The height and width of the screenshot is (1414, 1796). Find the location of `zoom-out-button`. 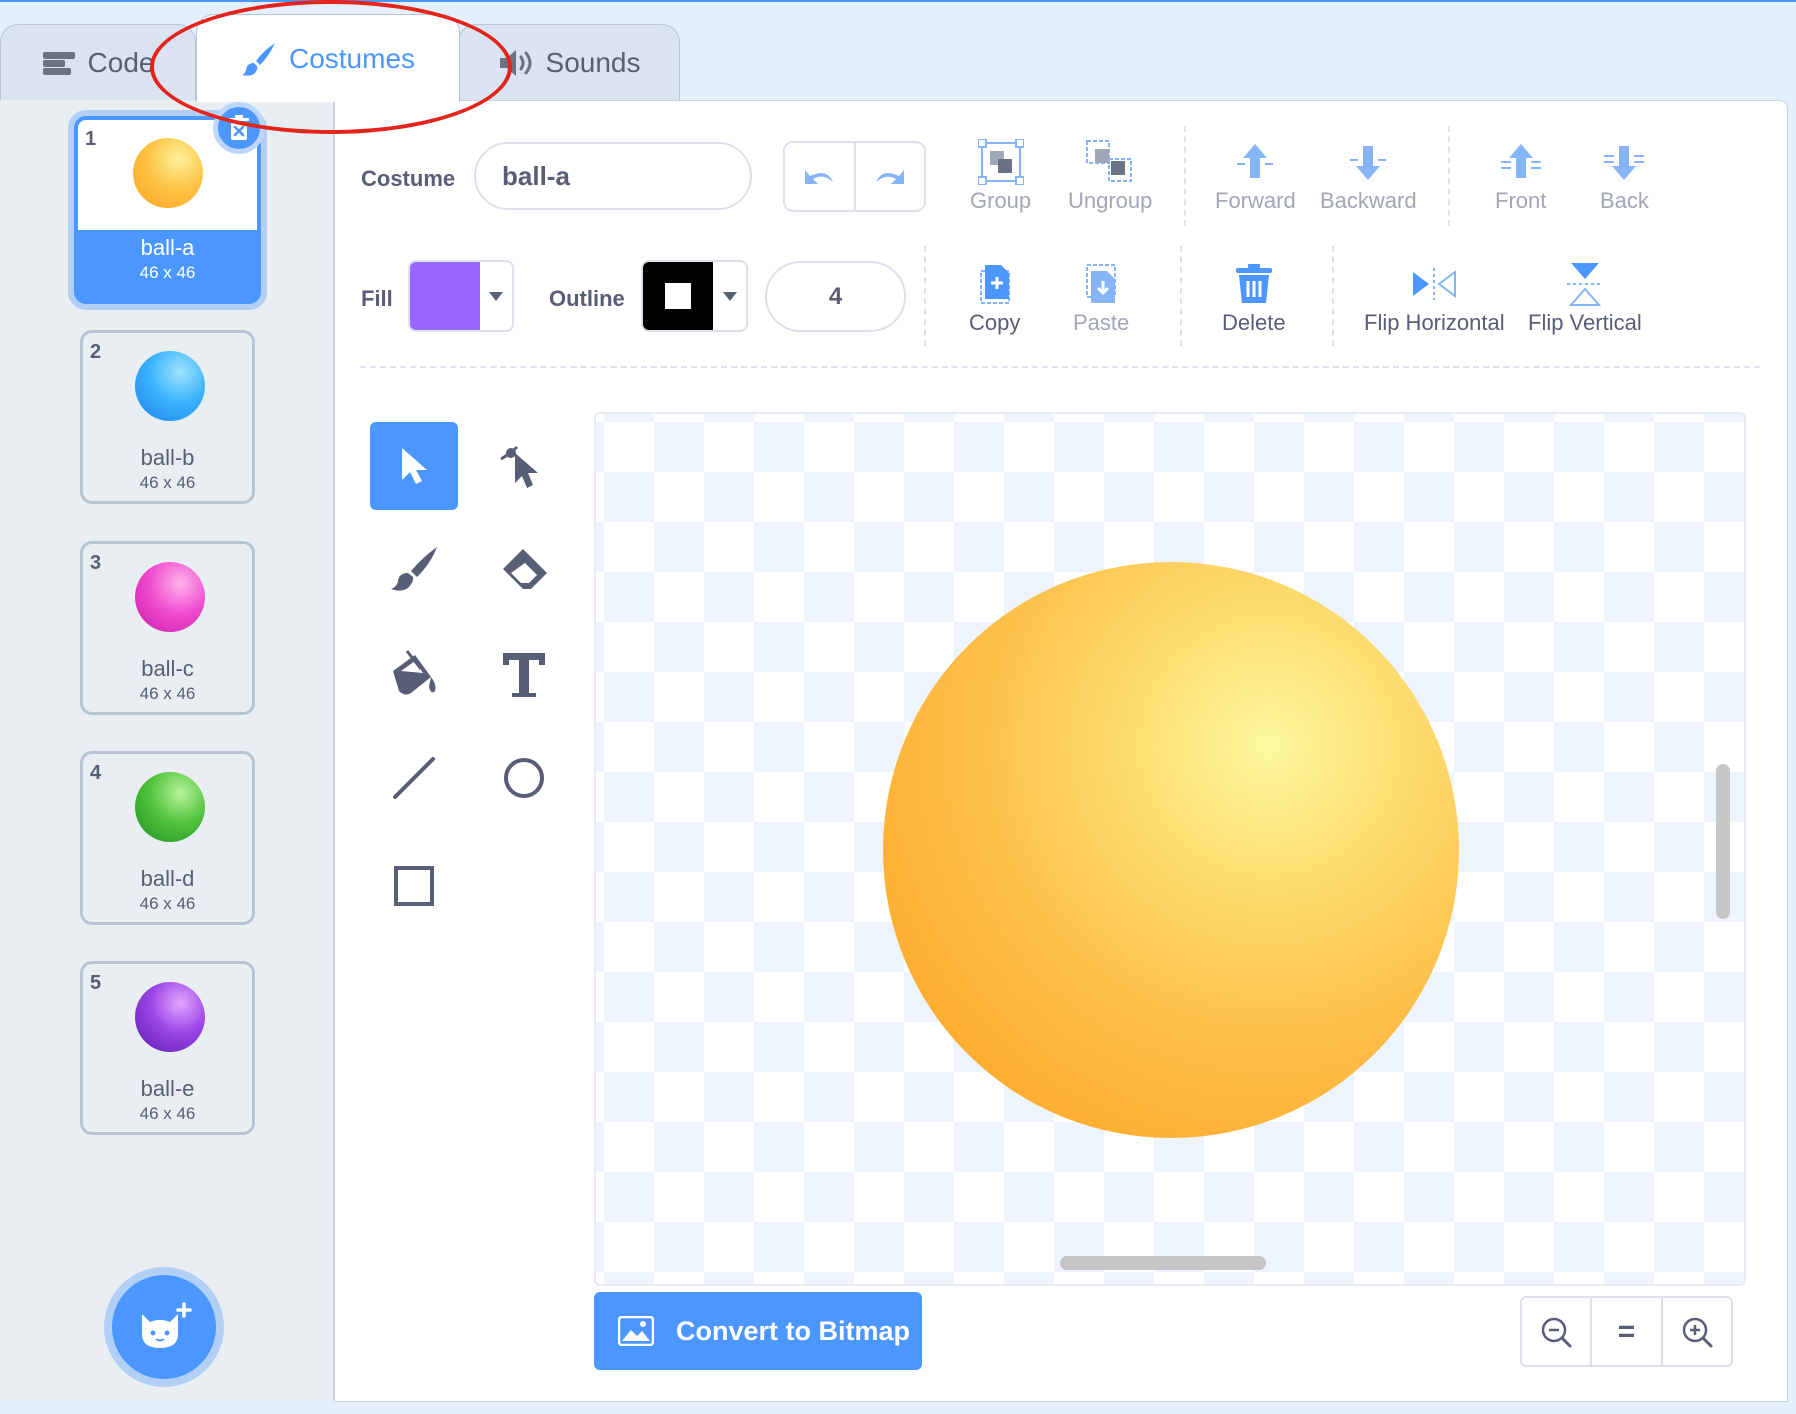

zoom-out-button is located at coordinates (1556, 1331).